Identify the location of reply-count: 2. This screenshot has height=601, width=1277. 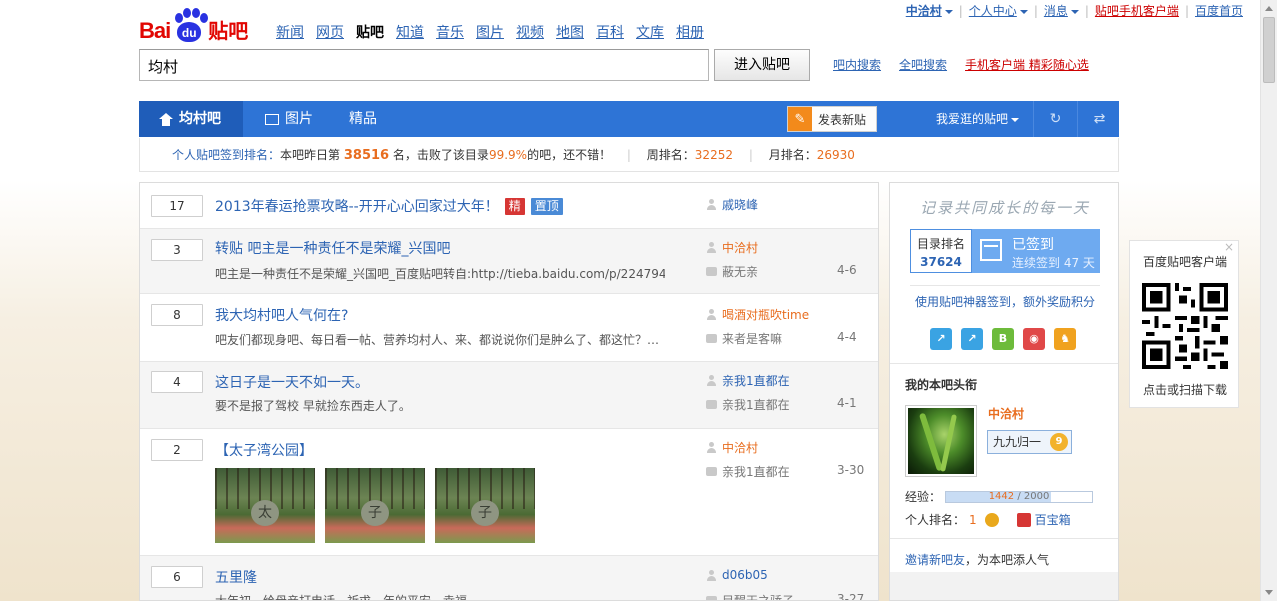
(177, 450).